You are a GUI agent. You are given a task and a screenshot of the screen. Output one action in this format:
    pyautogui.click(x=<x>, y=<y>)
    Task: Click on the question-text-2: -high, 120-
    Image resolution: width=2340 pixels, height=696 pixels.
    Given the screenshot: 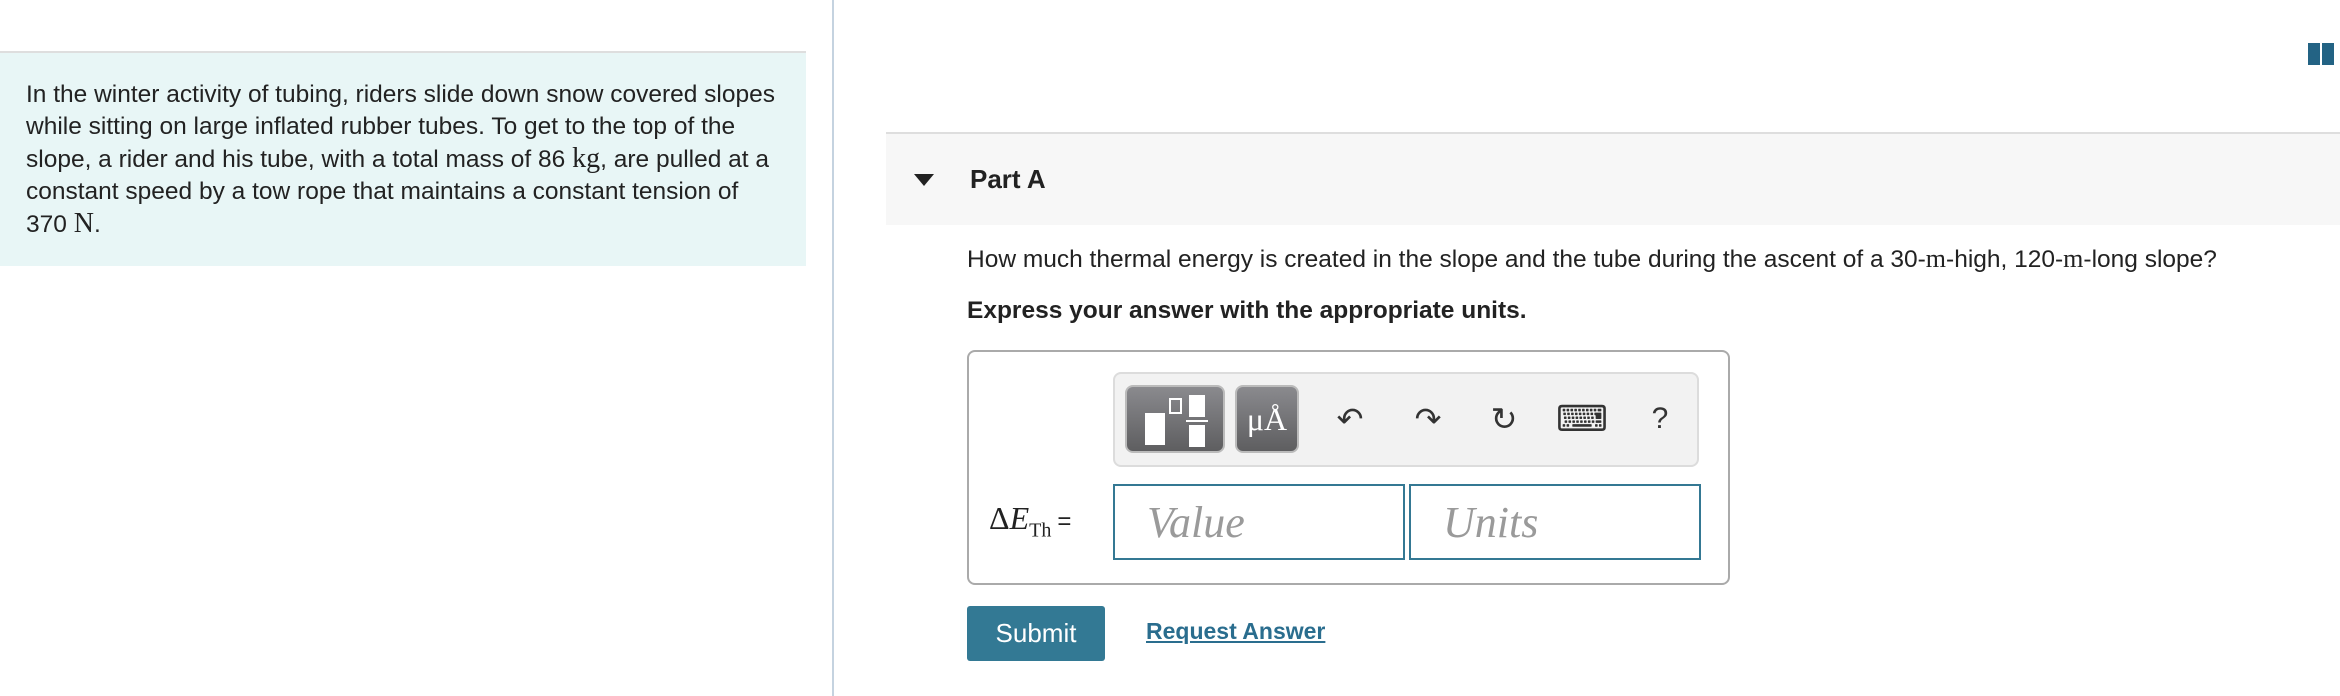 What is the action you would take?
    pyautogui.click(x=2005, y=259)
    